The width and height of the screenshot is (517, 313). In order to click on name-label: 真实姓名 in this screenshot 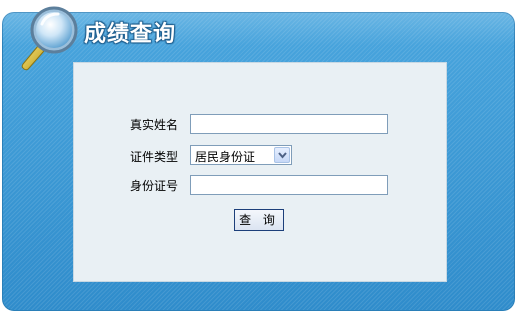, I will do `click(153, 125)`.